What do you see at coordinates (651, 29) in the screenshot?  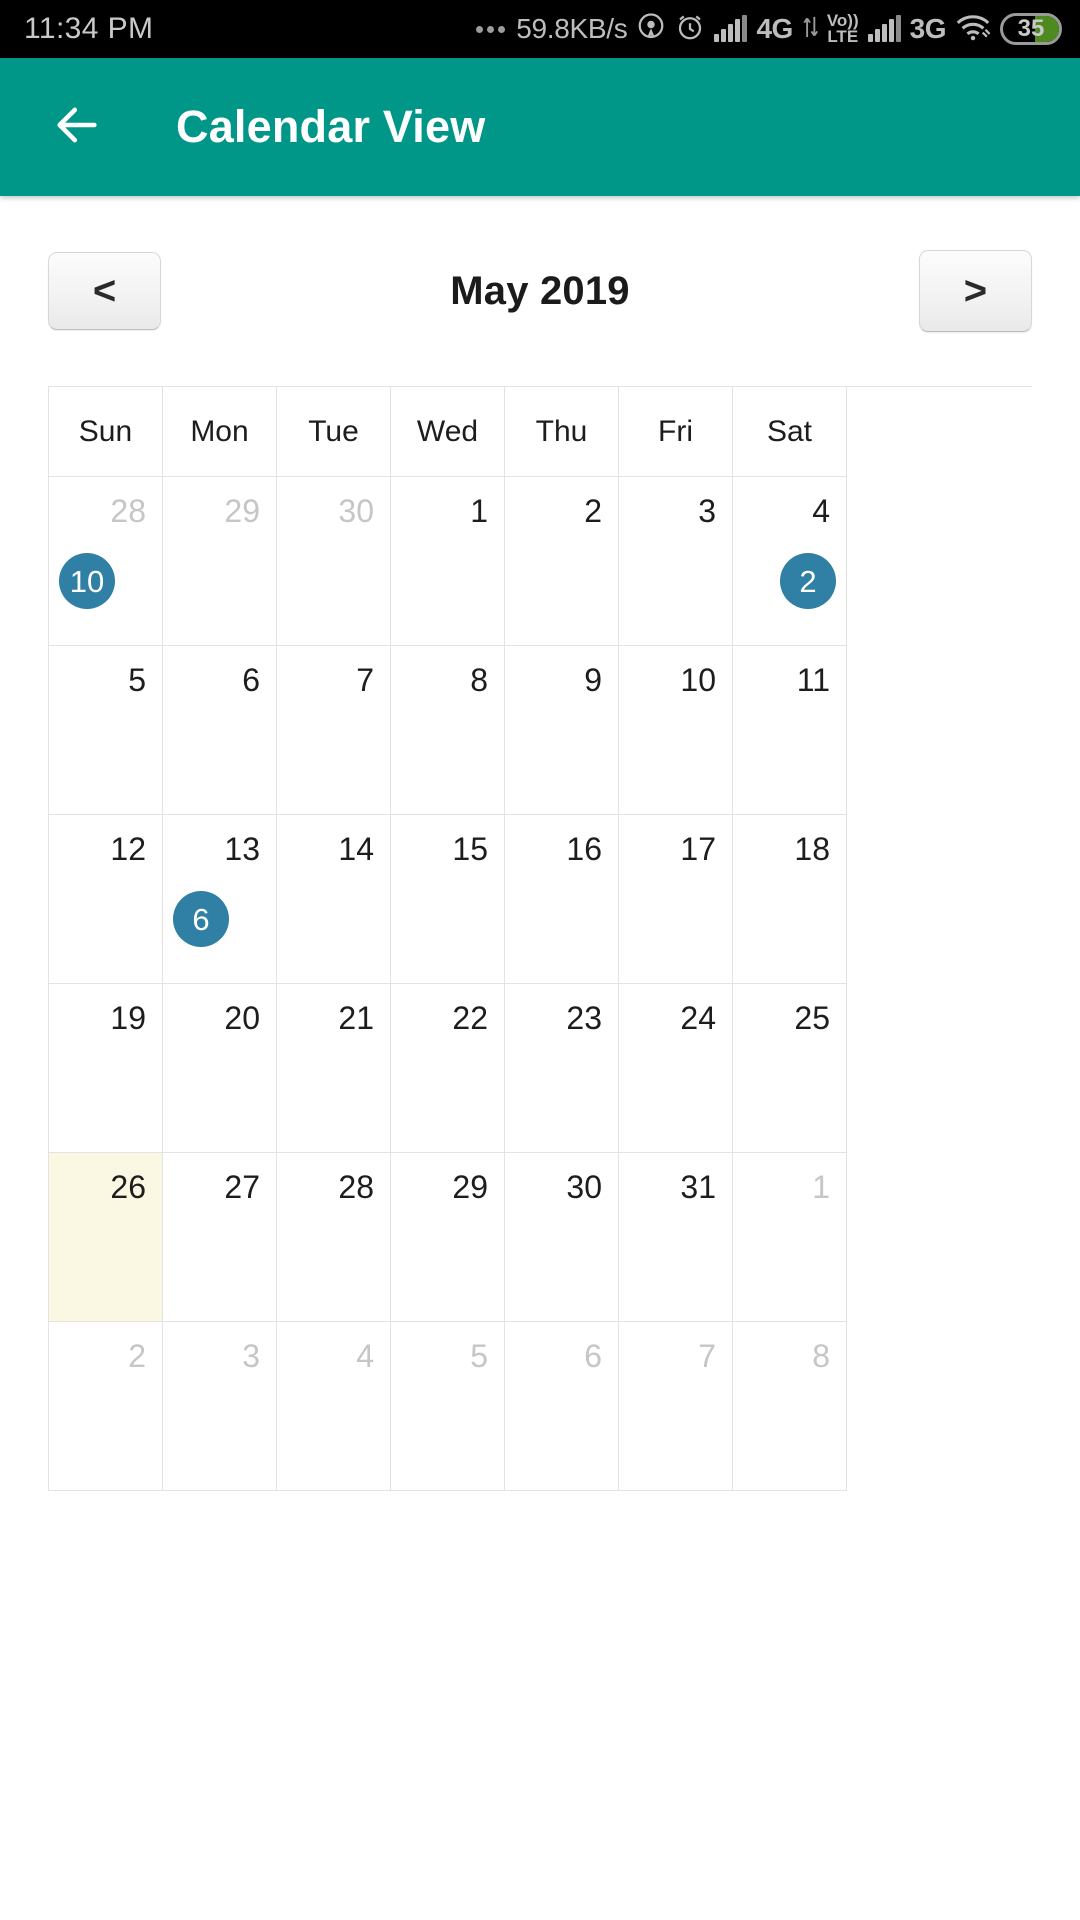 I see `location-icon` at bounding box center [651, 29].